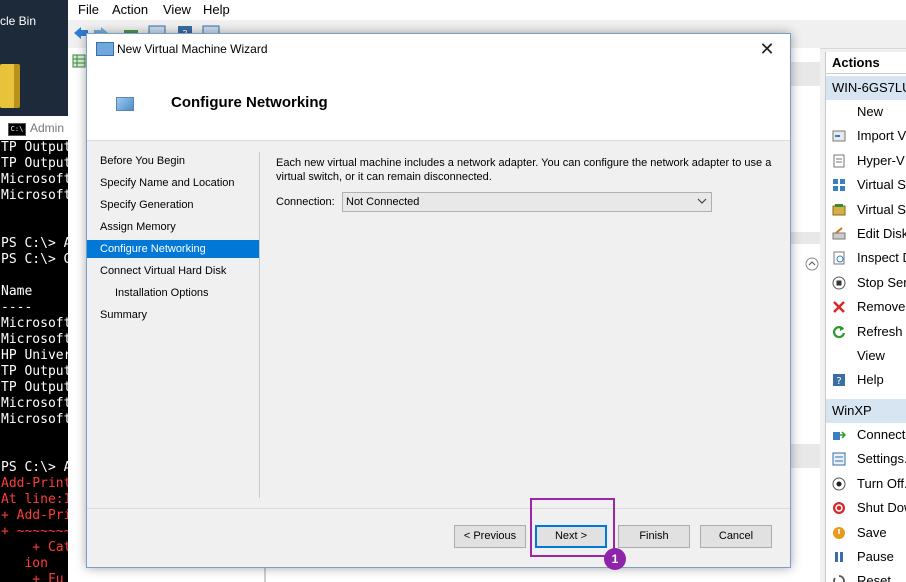 This screenshot has height=582, width=906. Describe the element at coordinates (872, 532) in the screenshot. I see `action-label: Save` at that location.